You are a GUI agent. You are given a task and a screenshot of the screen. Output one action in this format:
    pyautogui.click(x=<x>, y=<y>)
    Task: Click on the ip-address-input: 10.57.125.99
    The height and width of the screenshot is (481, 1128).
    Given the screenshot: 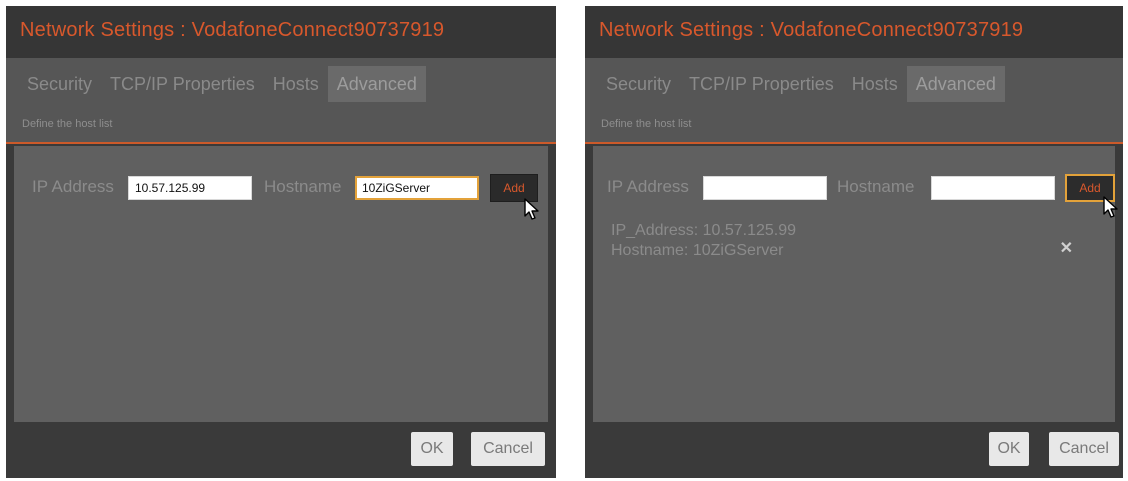 What is the action you would take?
    pyautogui.click(x=190, y=188)
    